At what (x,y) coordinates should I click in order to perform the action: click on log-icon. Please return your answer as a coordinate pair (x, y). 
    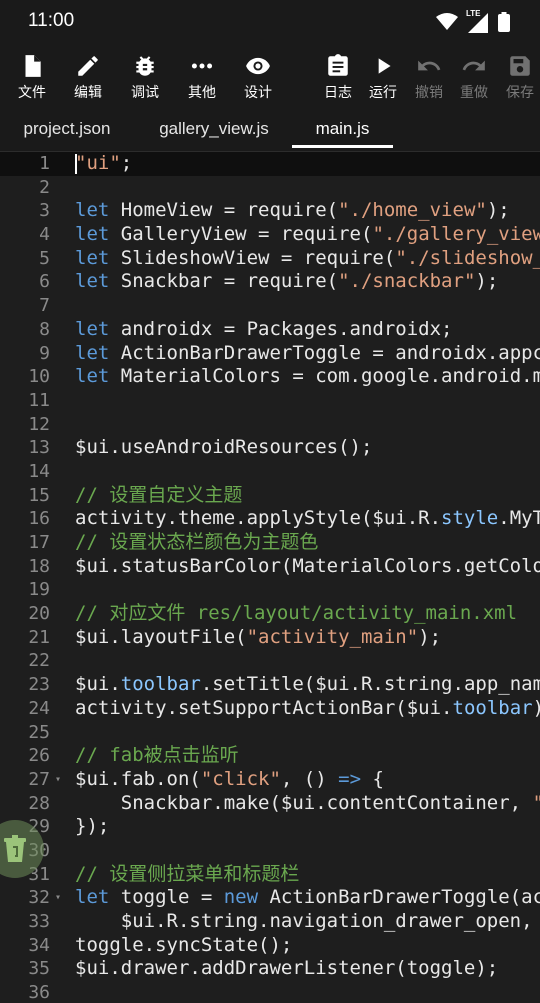
    Looking at the image, I should click on (338, 65).